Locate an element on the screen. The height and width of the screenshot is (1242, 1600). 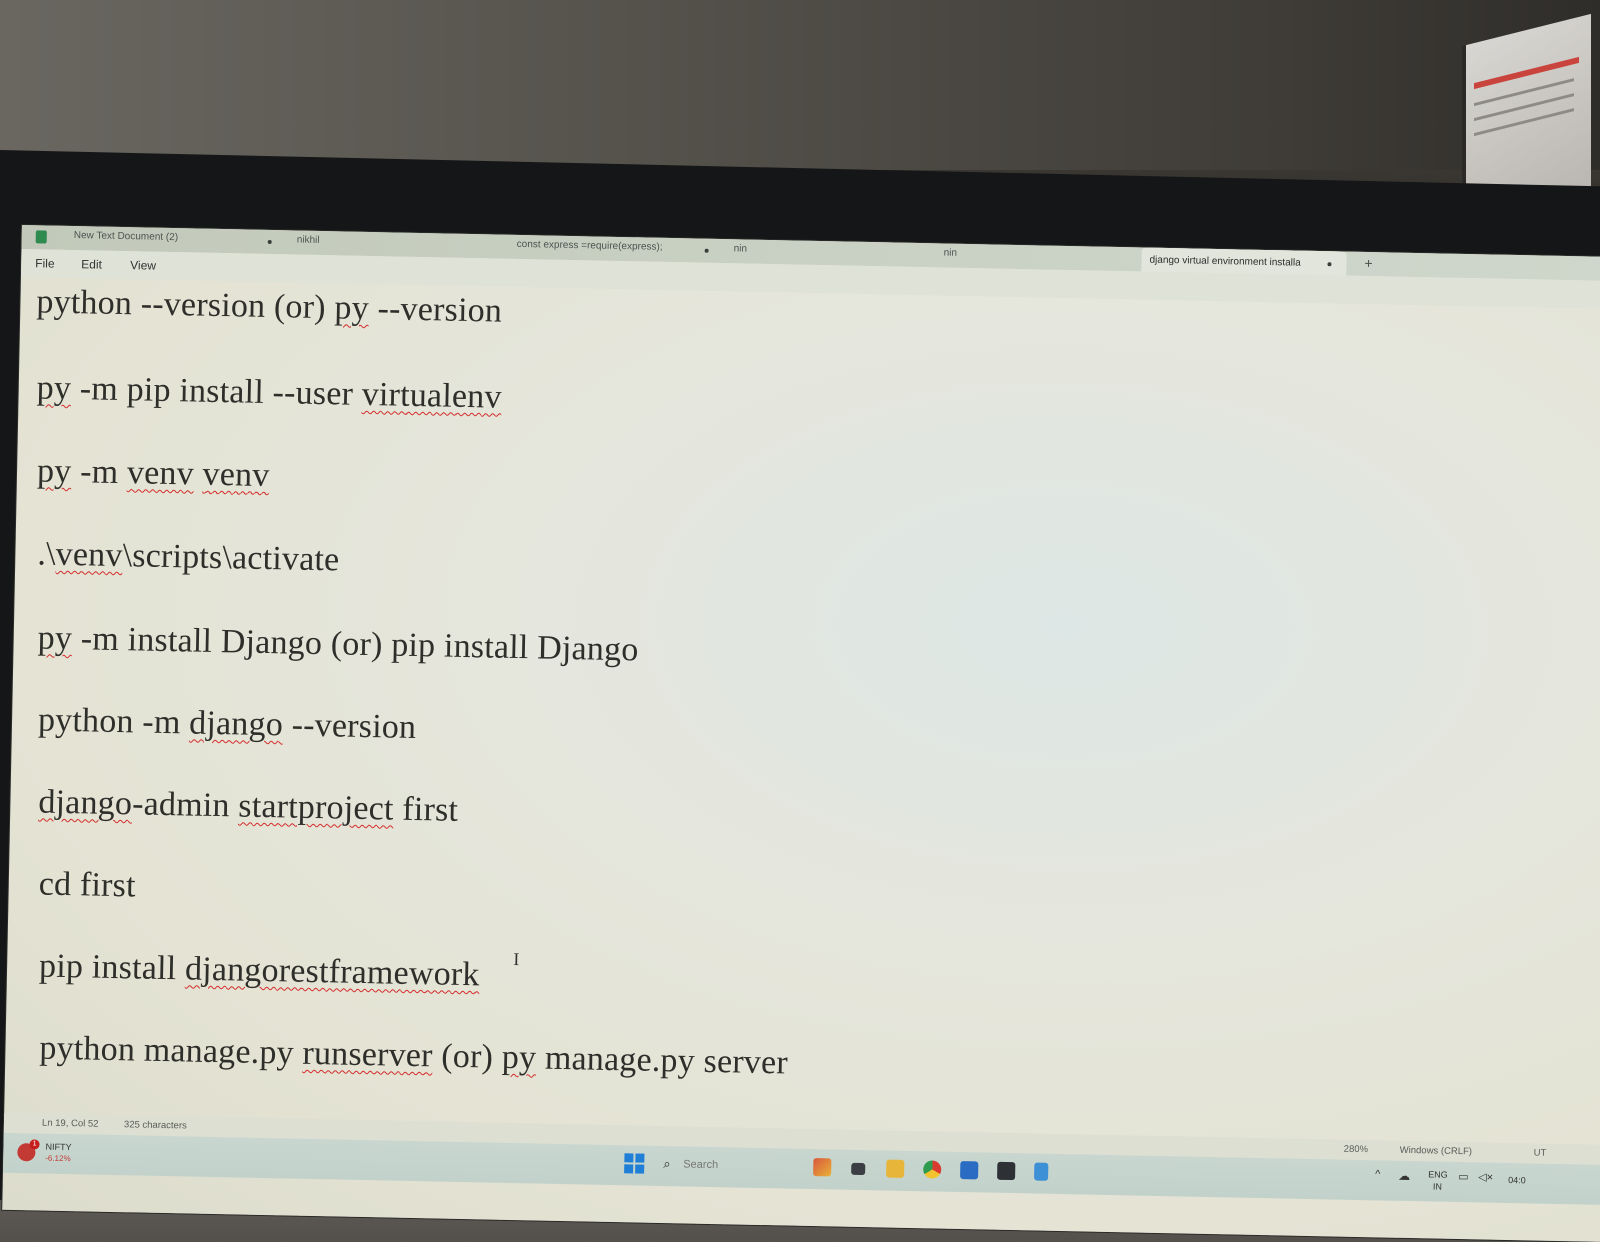
line-text: -m is located at coordinates (99, 472).